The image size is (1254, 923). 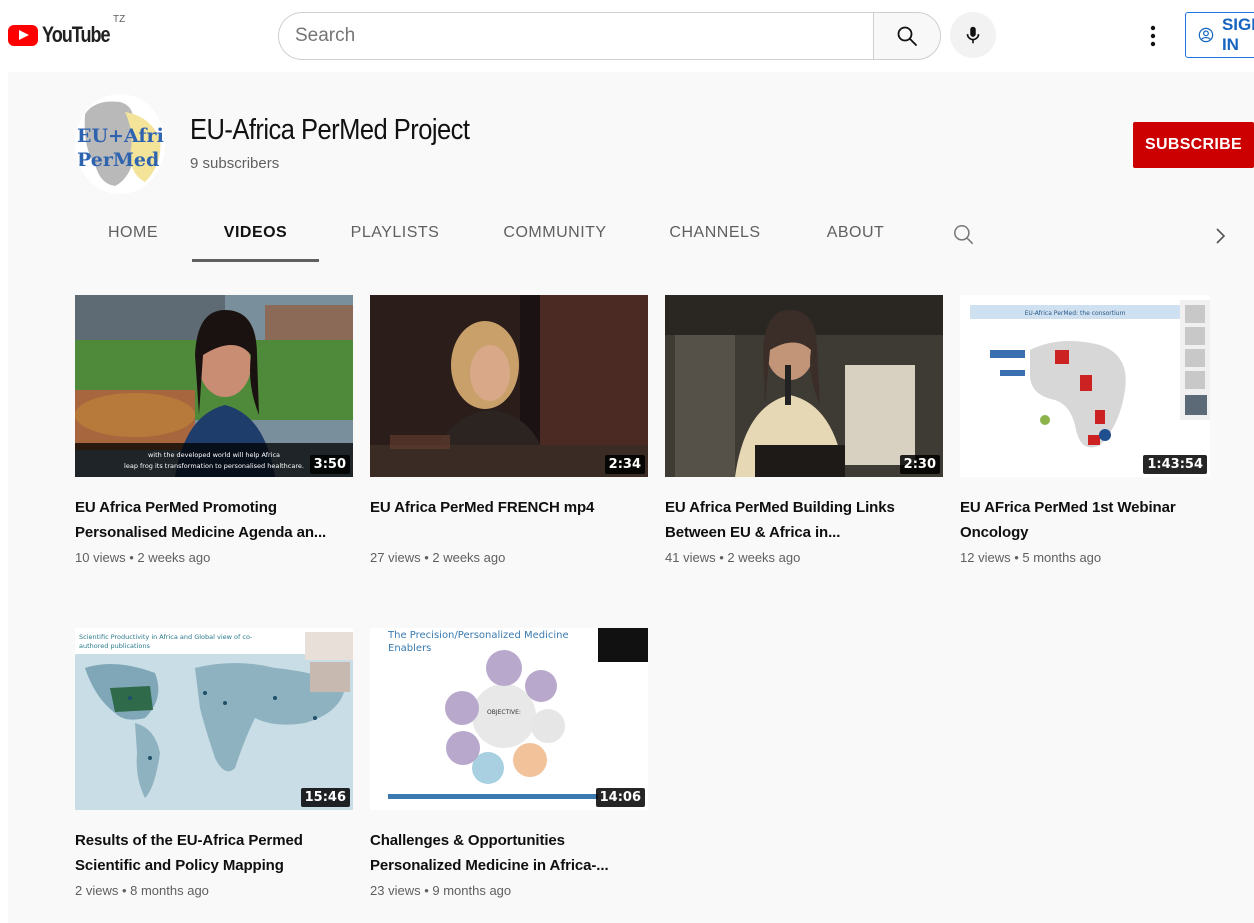 What do you see at coordinates (919, 464) in the screenshot?
I see `video-duration: 2:30` at bounding box center [919, 464].